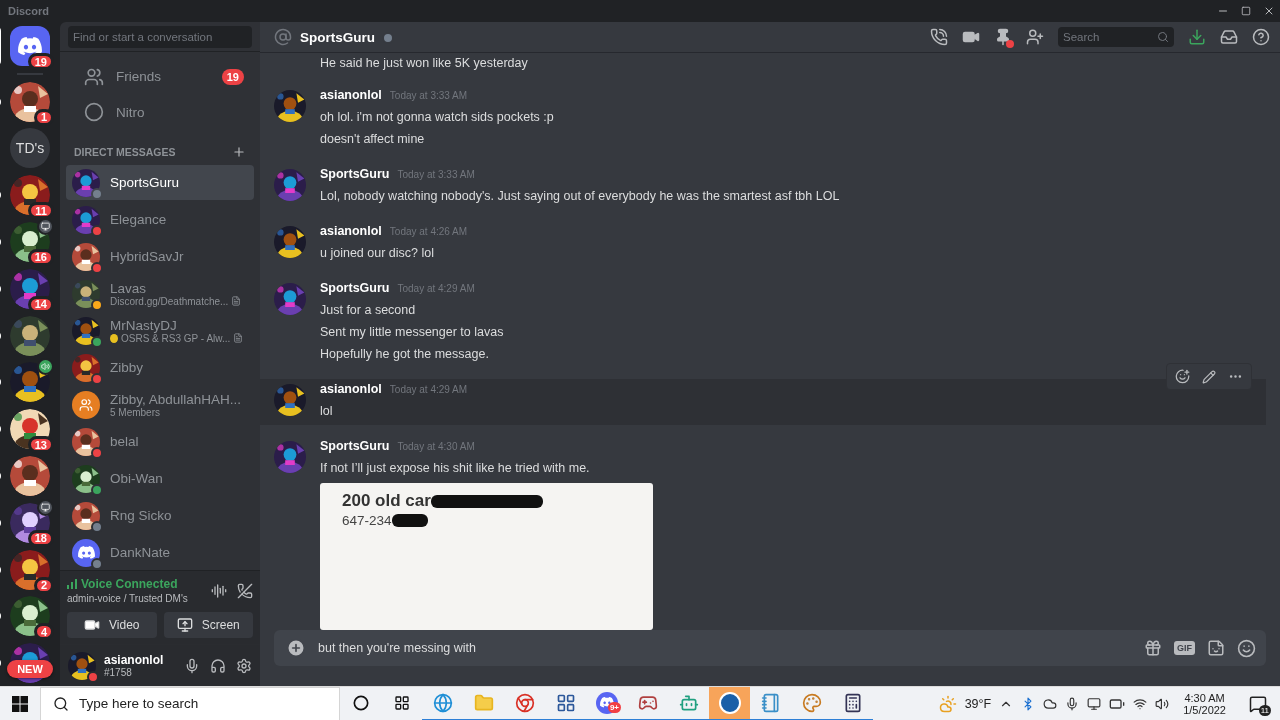 This screenshot has width=1280, height=720. What do you see at coordinates (725, 648) in the screenshot?
I see `message-field: but then you're messing with` at bounding box center [725, 648].